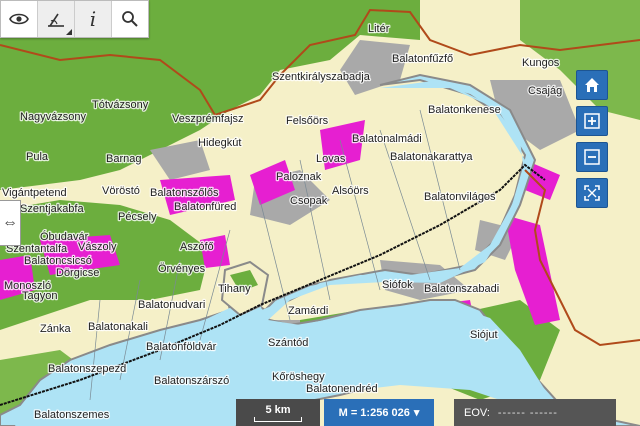  What do you see at coordinates (72, 415) in the screenshot?
I see `place-label: Balatonszemes` at bounding box center [72, 415].